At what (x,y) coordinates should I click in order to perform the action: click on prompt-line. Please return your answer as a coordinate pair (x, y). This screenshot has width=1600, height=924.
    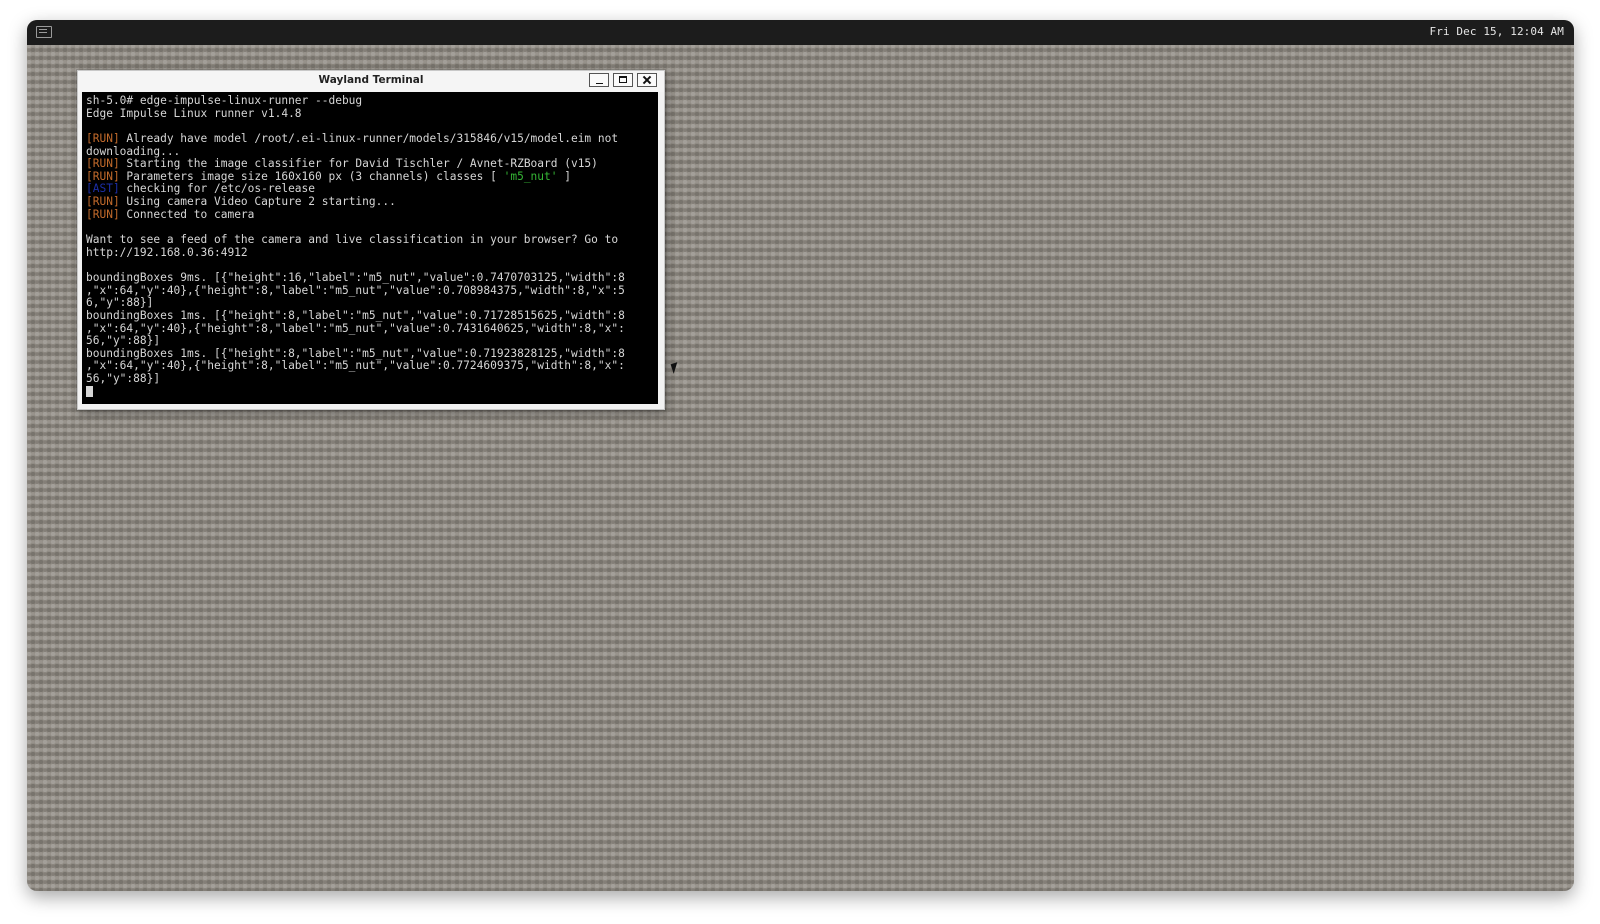
    Looking at the image, I should click on (370, 392).